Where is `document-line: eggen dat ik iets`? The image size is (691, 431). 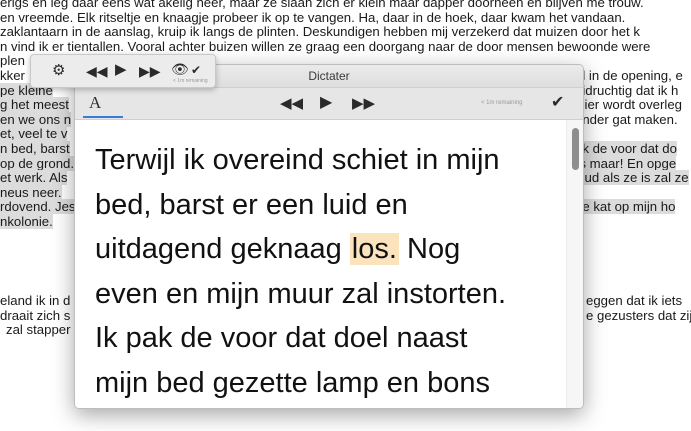 document-line: eggen dat ik iets is located at coordinates (634, 300).